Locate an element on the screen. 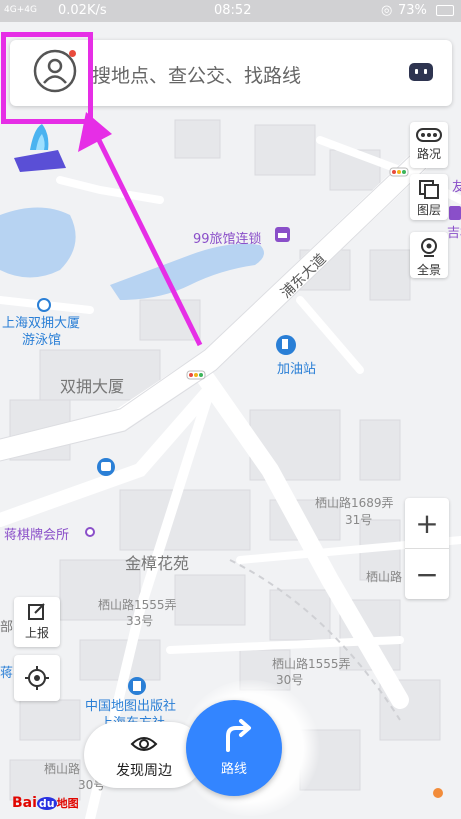  traffic-icon is located at coordinates (429, 135).